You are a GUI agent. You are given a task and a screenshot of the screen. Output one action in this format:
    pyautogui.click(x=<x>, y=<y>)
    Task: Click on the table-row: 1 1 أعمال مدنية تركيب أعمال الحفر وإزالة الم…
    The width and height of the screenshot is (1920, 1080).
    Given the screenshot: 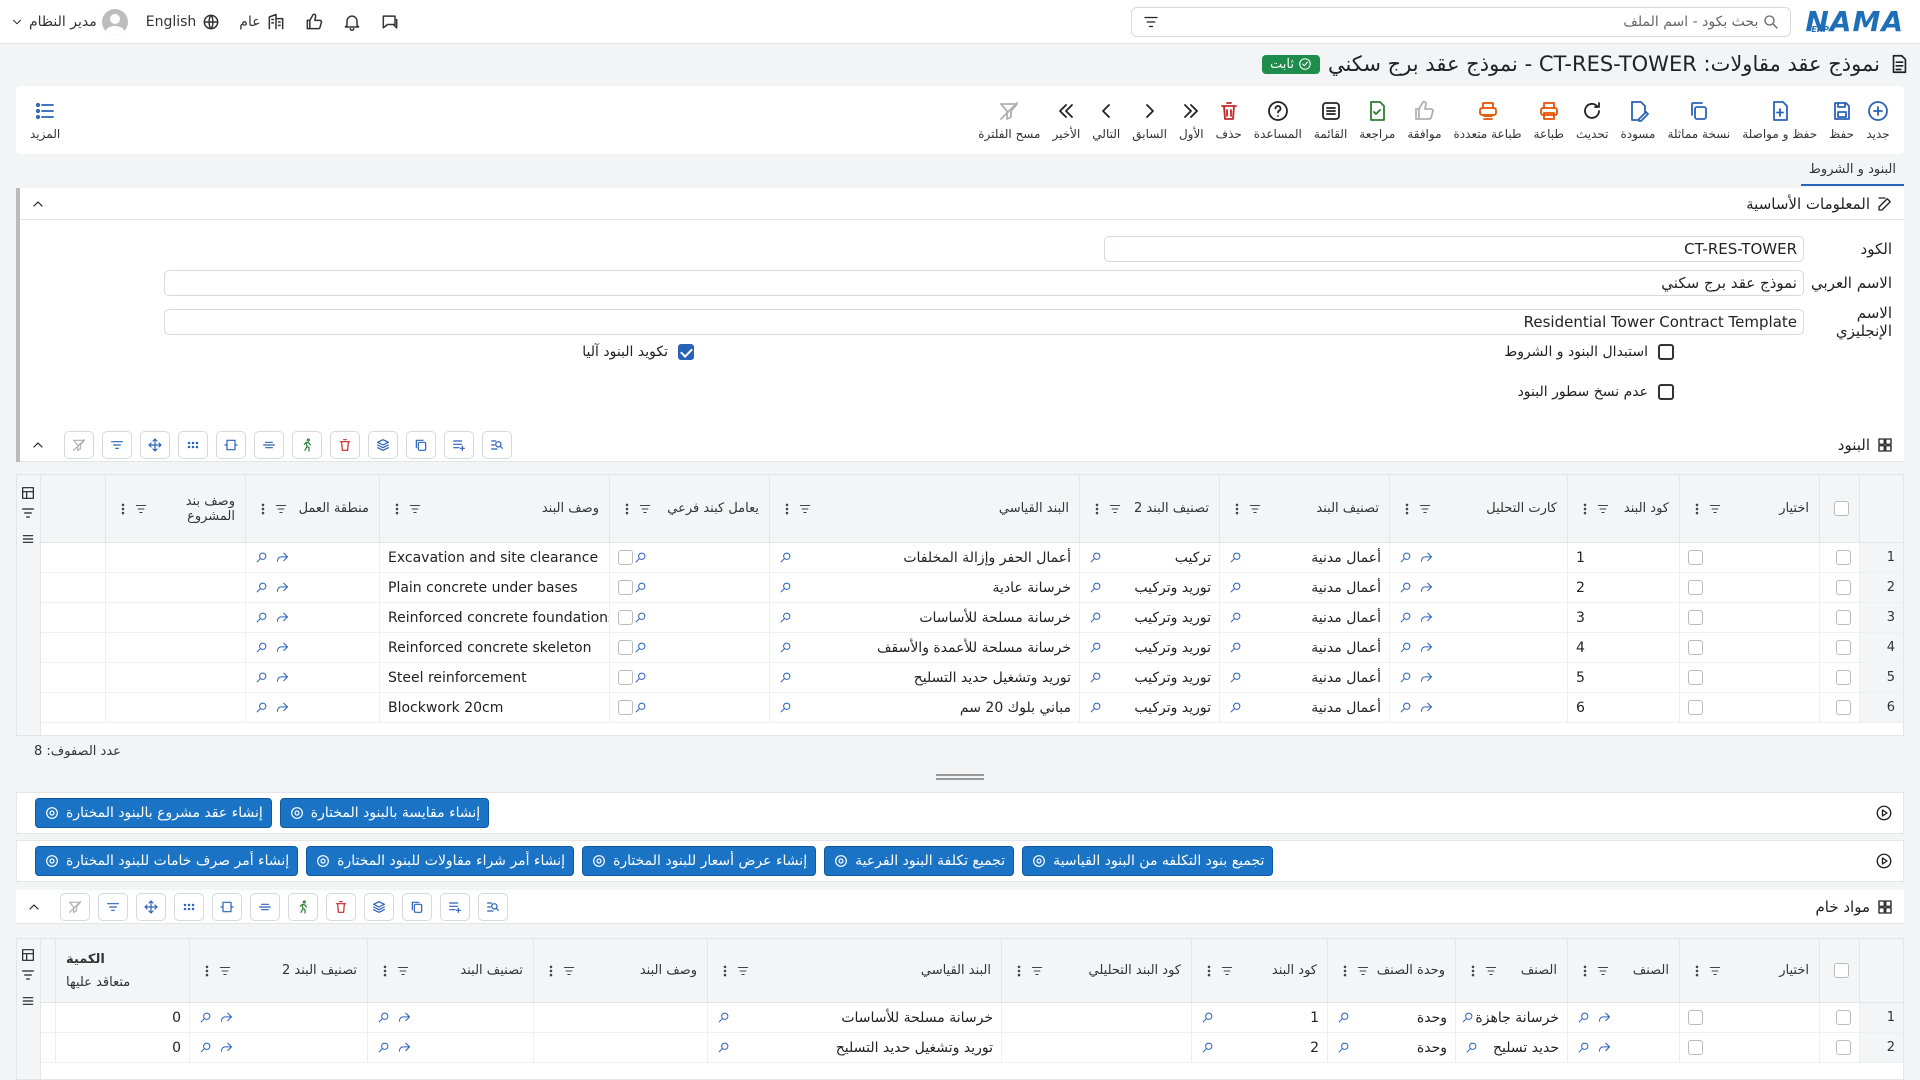 What is the action you would take?
    pyautogui.click(x=960, y=558)
    